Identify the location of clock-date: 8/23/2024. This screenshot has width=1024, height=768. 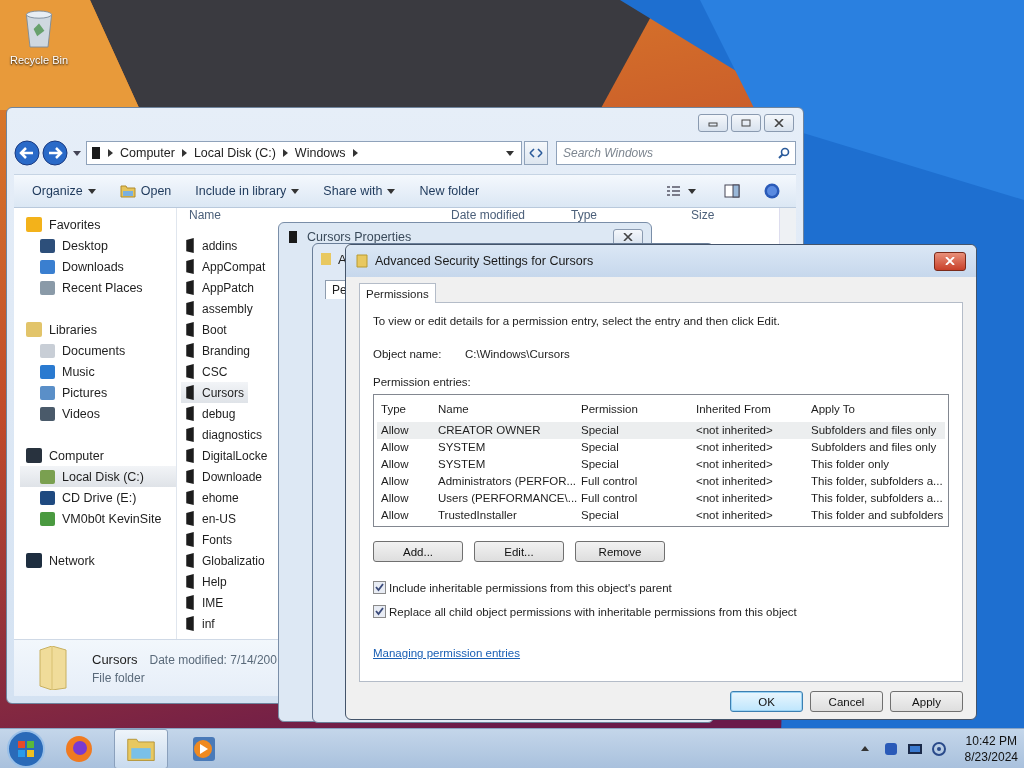
(991, 756).